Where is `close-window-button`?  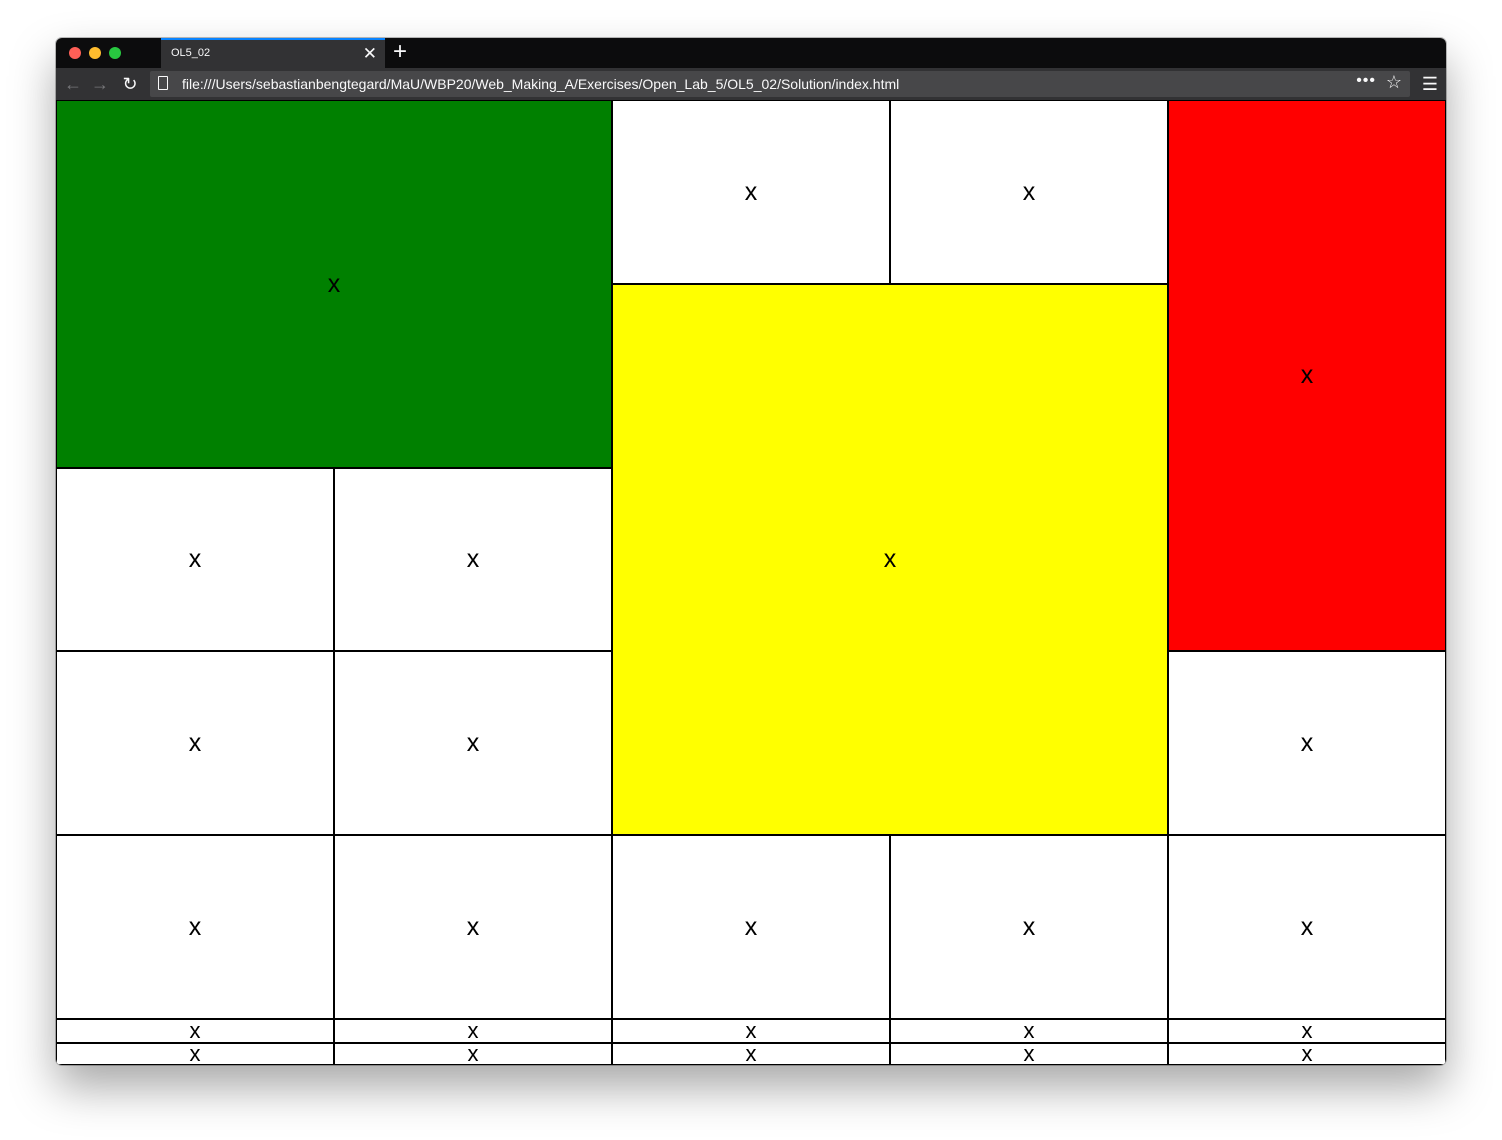
close-window-button is located at coordinates (75, 53).